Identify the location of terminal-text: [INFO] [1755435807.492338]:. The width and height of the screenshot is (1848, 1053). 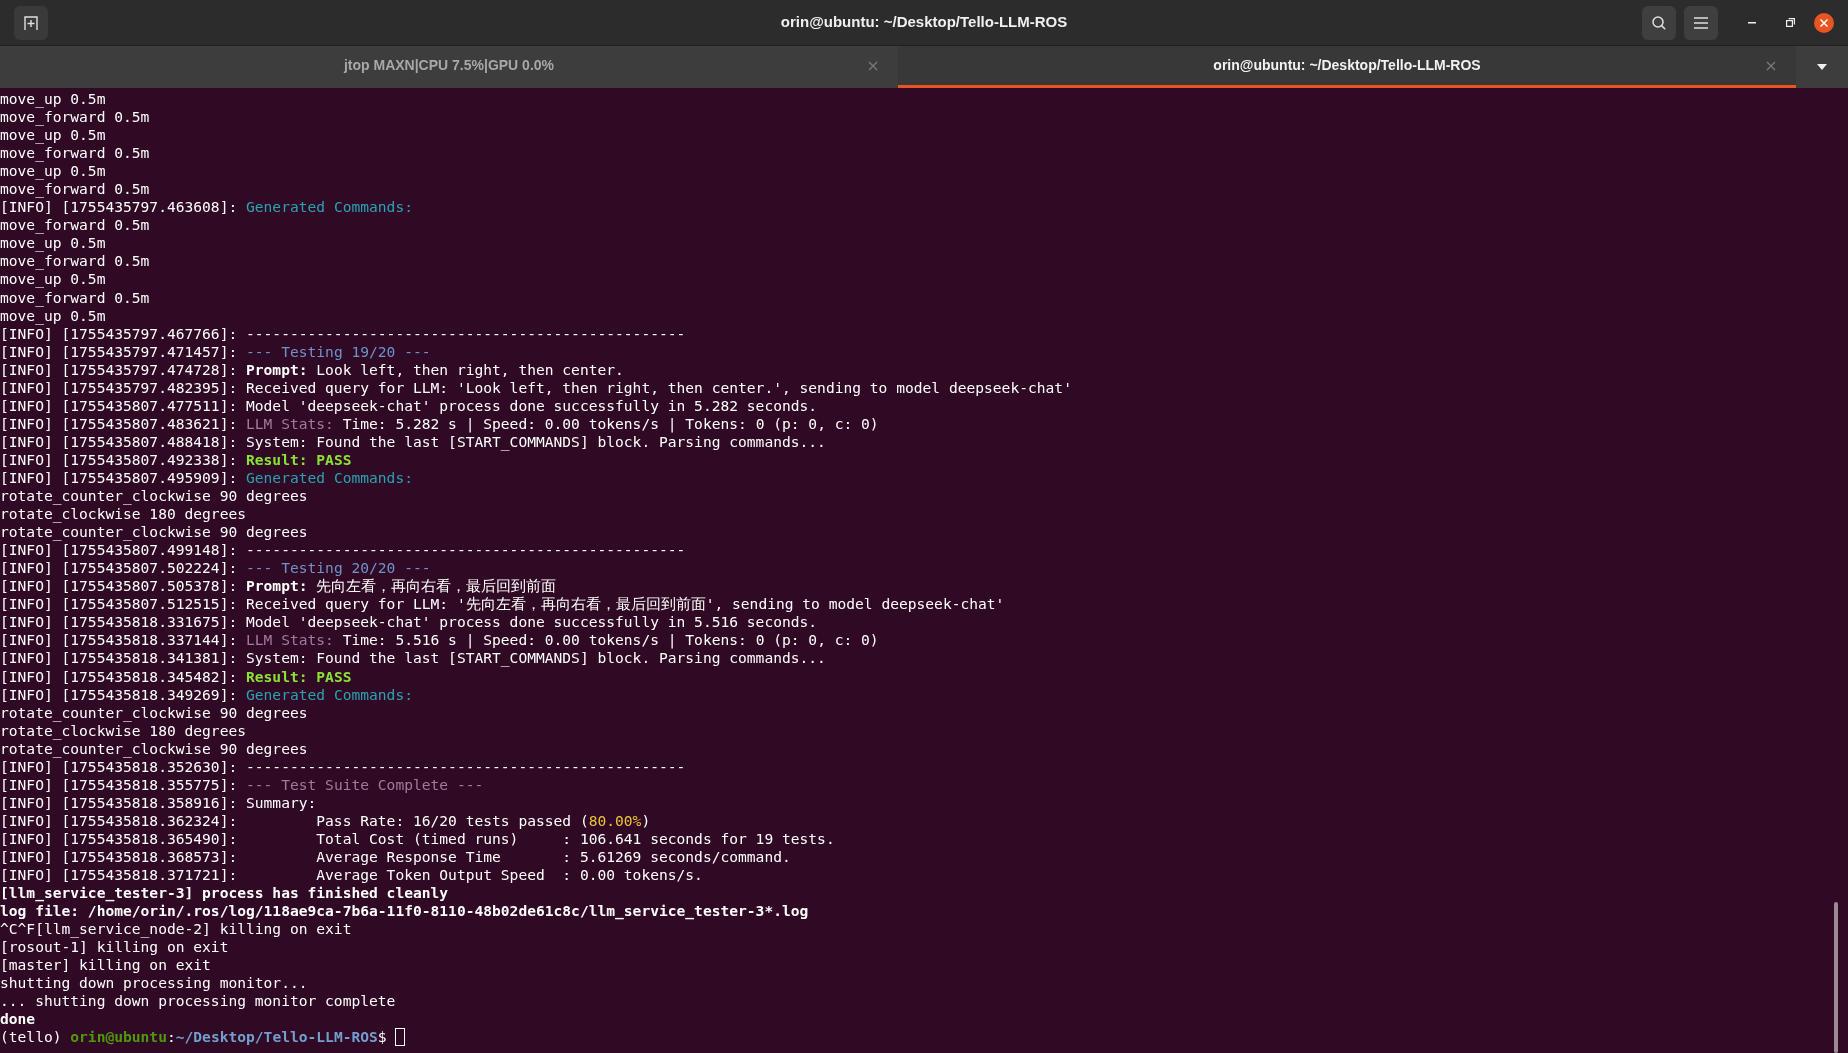
(119, 459).